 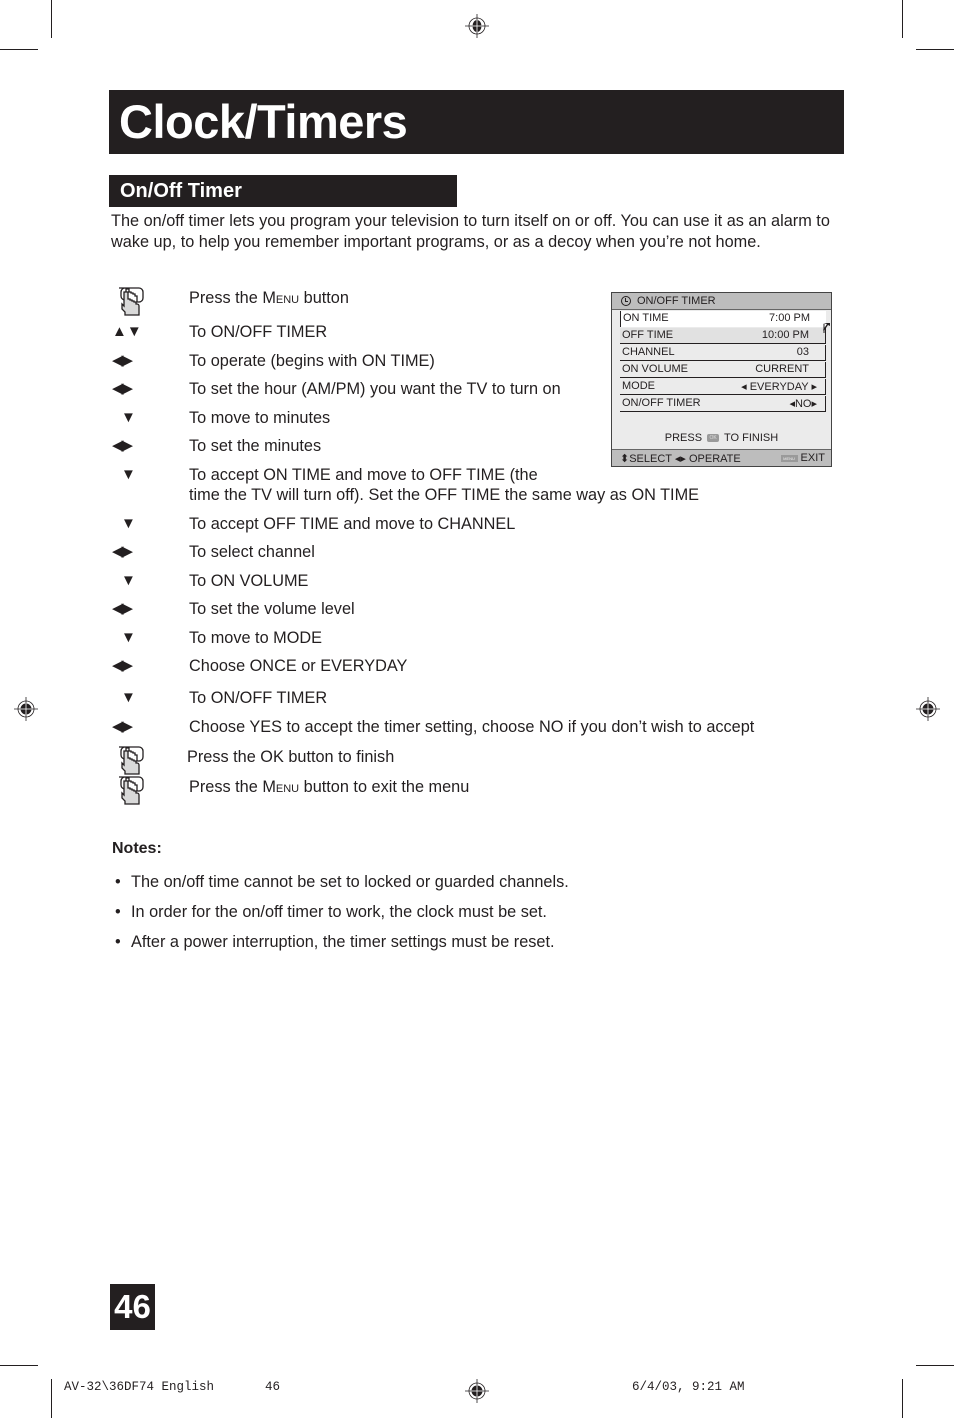 What do you see at coordinates (676, 301) in the screenshot?
I see `osd-title: ON/OFF TIMER` at bounding box center [676, 301].